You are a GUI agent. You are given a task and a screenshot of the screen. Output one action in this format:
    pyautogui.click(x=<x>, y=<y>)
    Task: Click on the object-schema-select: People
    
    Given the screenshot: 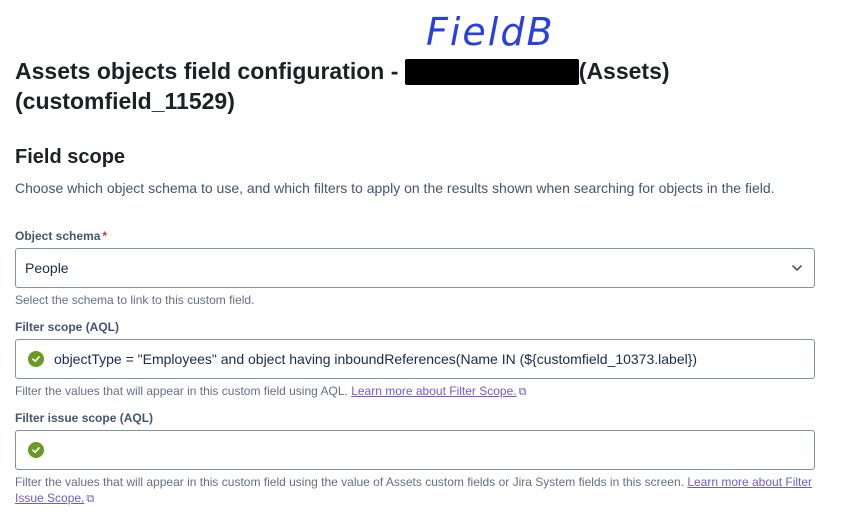 What is the action you would take?
    pyautogui.click(x=415, y=268)
    